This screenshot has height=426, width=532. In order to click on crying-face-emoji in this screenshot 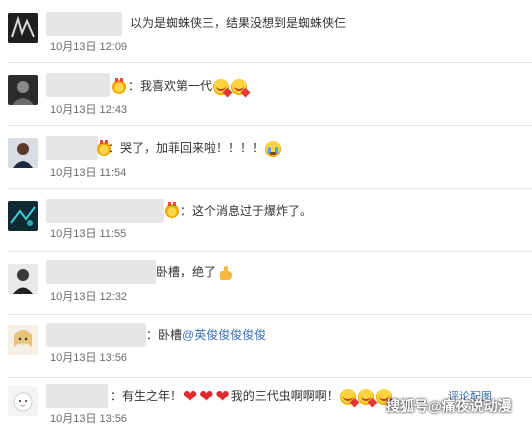, I will do `click(273, 148)`.